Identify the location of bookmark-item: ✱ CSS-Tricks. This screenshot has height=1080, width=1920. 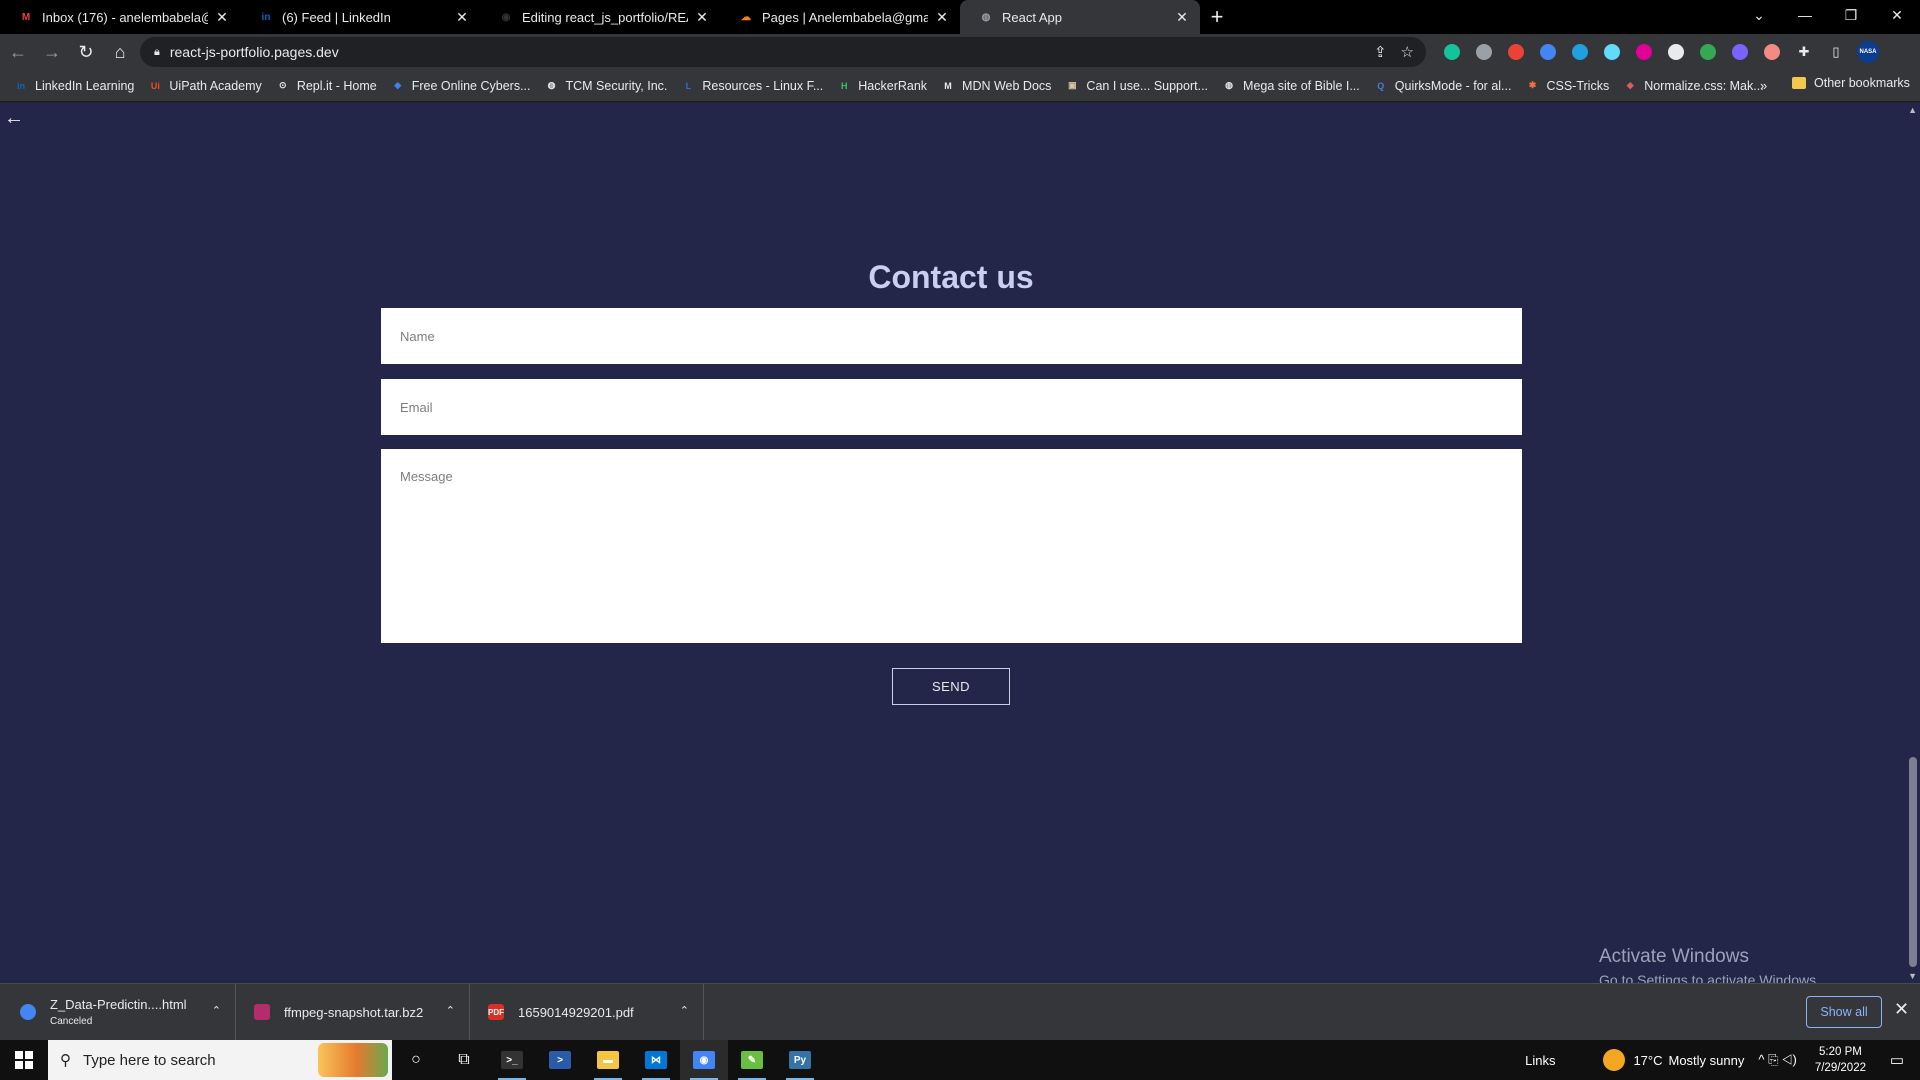
(1567, 86).